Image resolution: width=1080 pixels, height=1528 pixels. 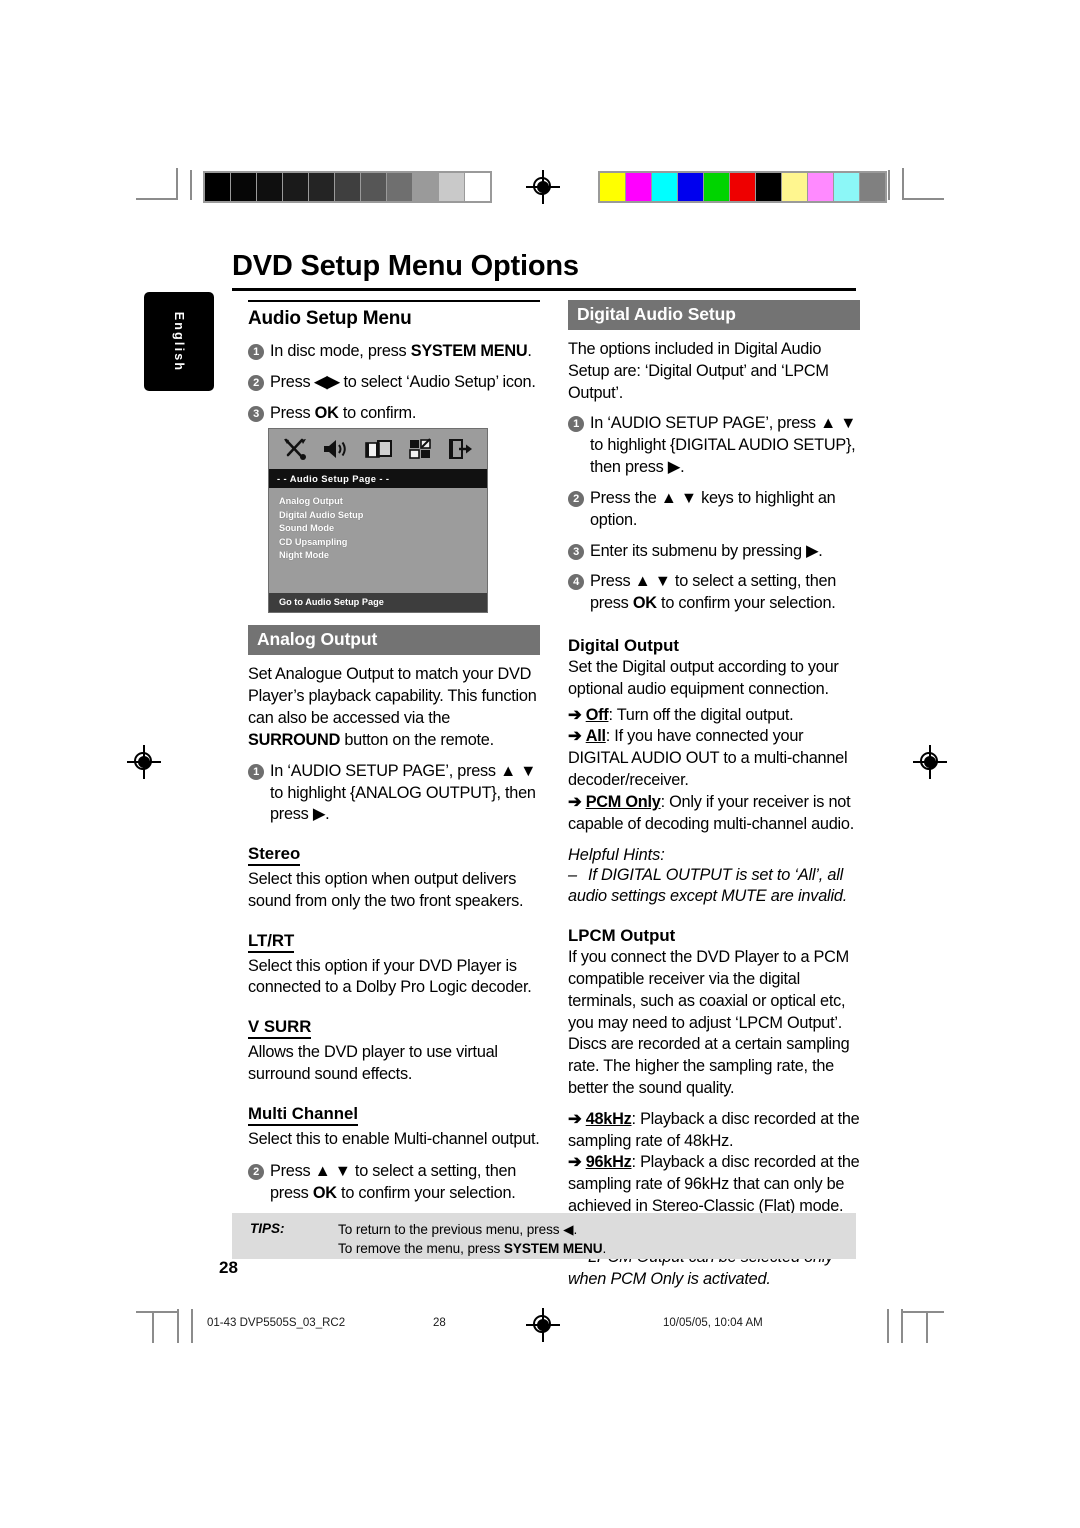 I want to click on screen-menu-item: Night Mode, so click(x=383, y=556).